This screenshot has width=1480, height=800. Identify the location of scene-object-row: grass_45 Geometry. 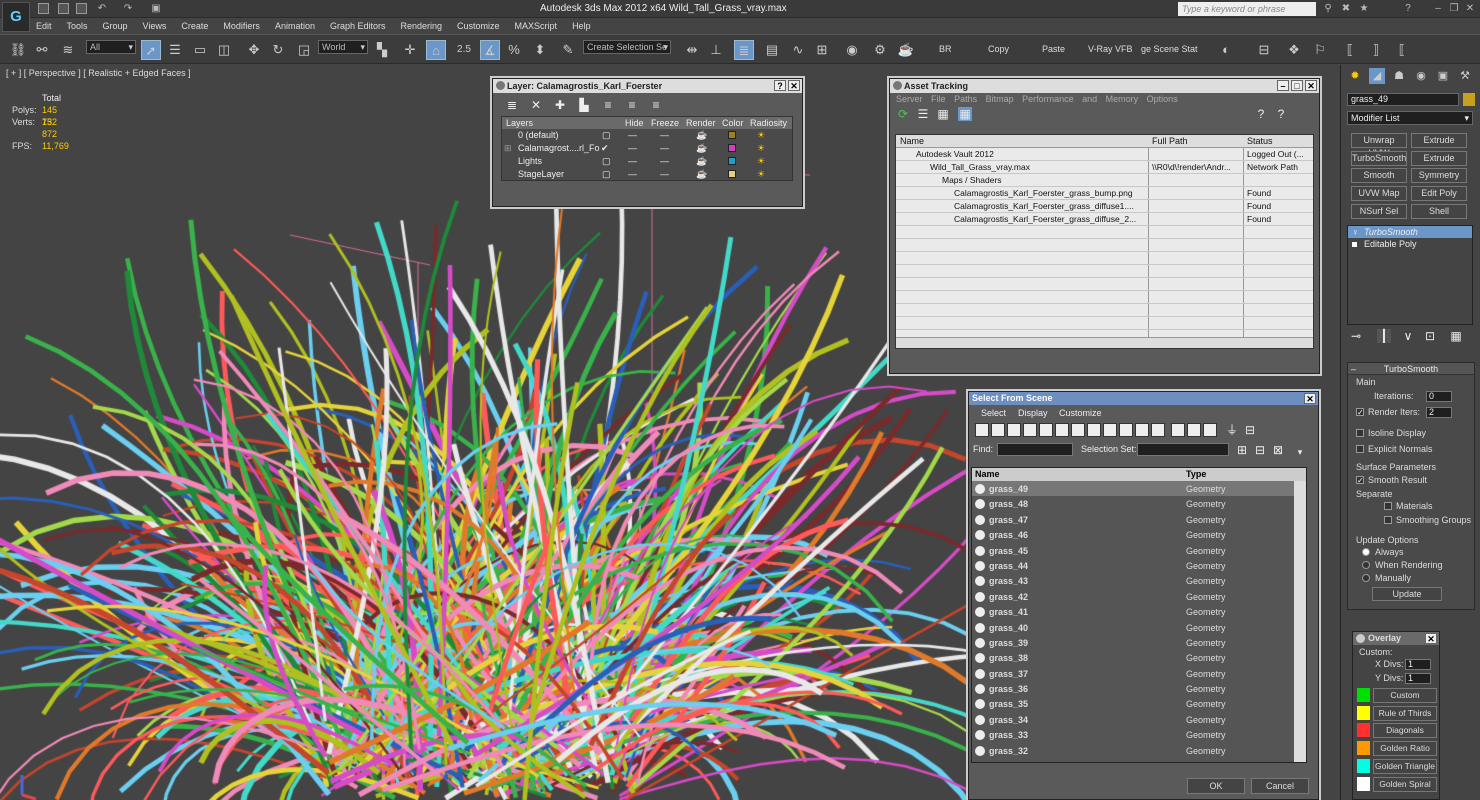
(1139, 550).